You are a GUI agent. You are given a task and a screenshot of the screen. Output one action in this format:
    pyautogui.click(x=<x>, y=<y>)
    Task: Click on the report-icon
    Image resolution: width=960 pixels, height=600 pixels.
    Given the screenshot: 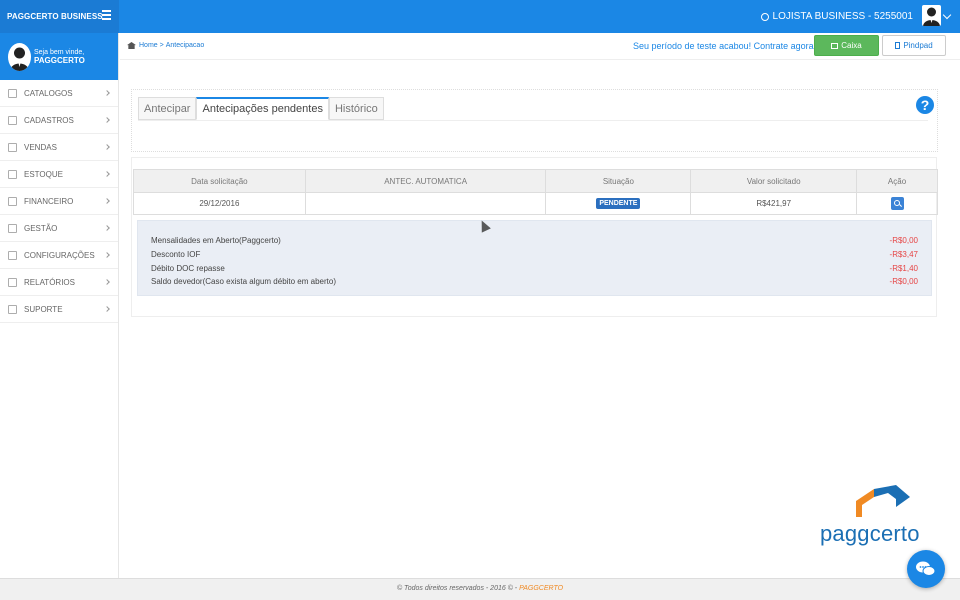 What is the action you would take?
    pyautogui.click(x=12, y=282)
    